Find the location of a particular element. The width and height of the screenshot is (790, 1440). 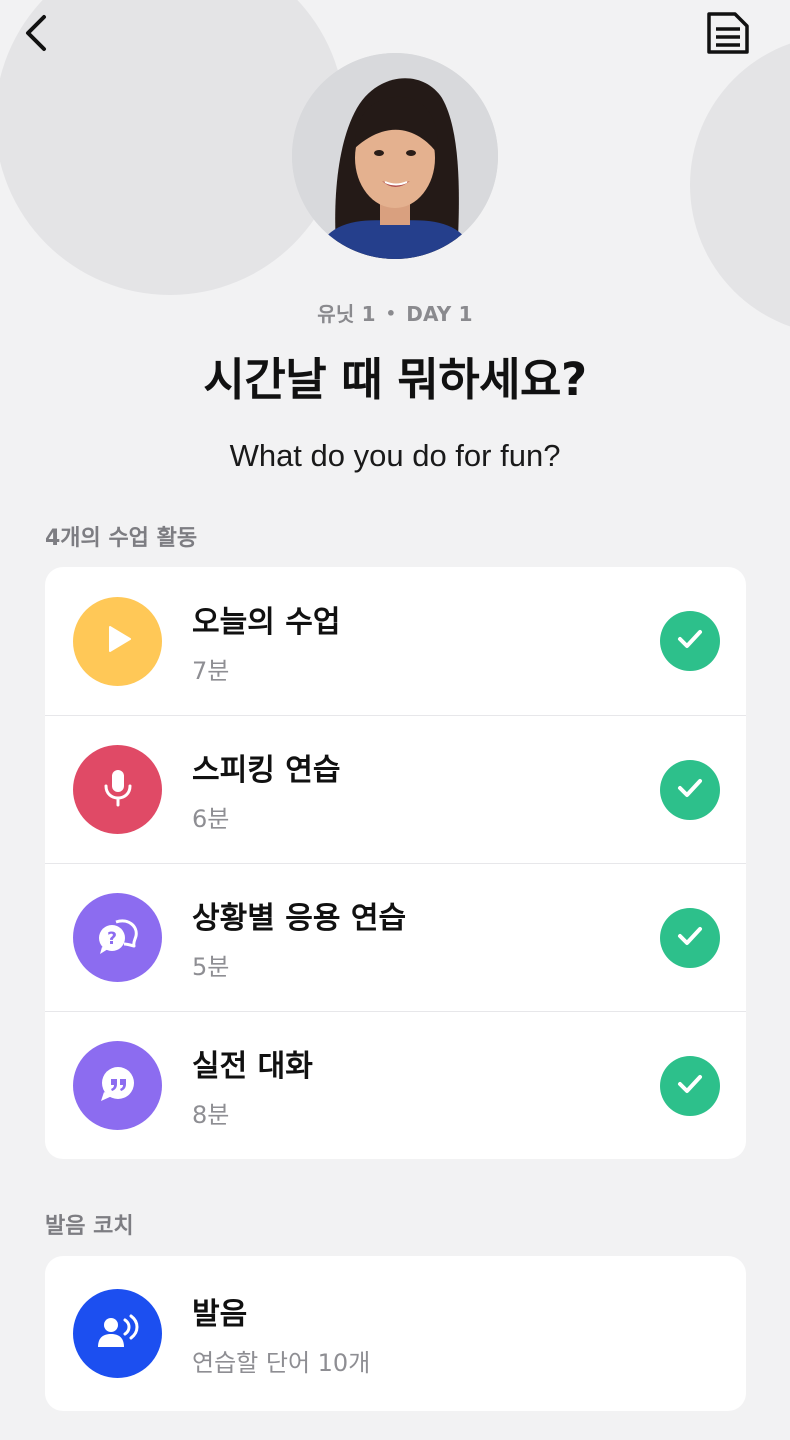

activity-title: 실전 대화 is located at coordinates (252, 1066).